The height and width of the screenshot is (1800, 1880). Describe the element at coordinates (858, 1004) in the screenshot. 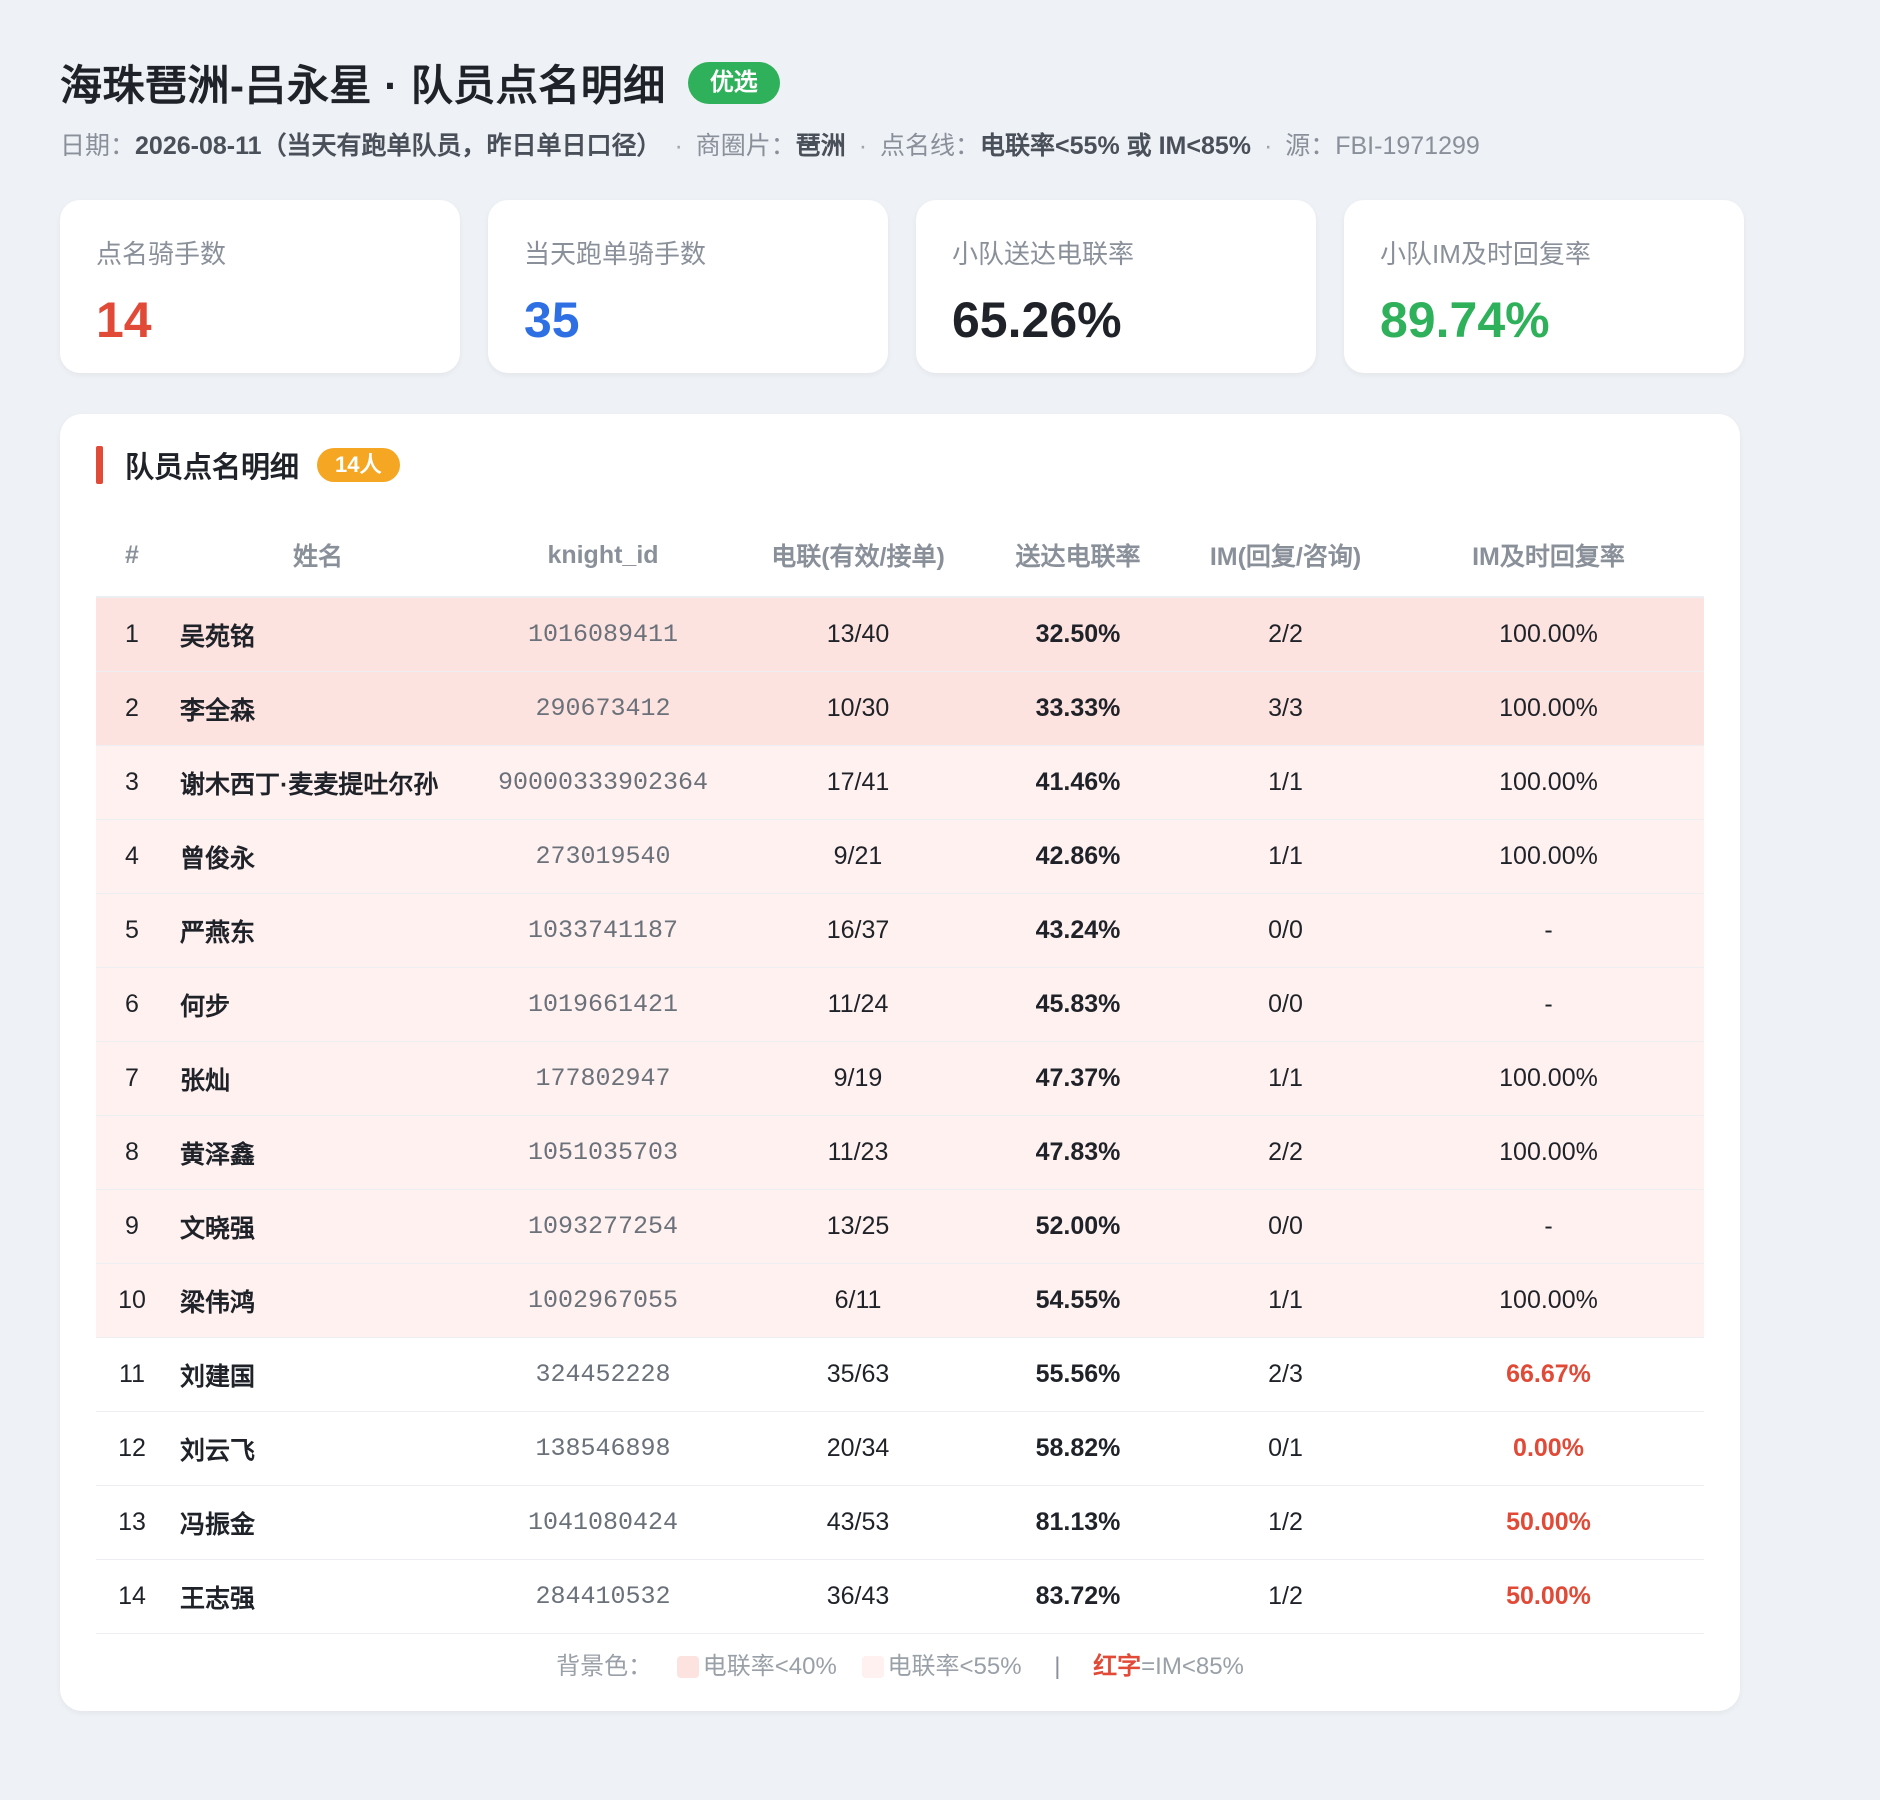

I see `calls-count: 11/24` at that location.